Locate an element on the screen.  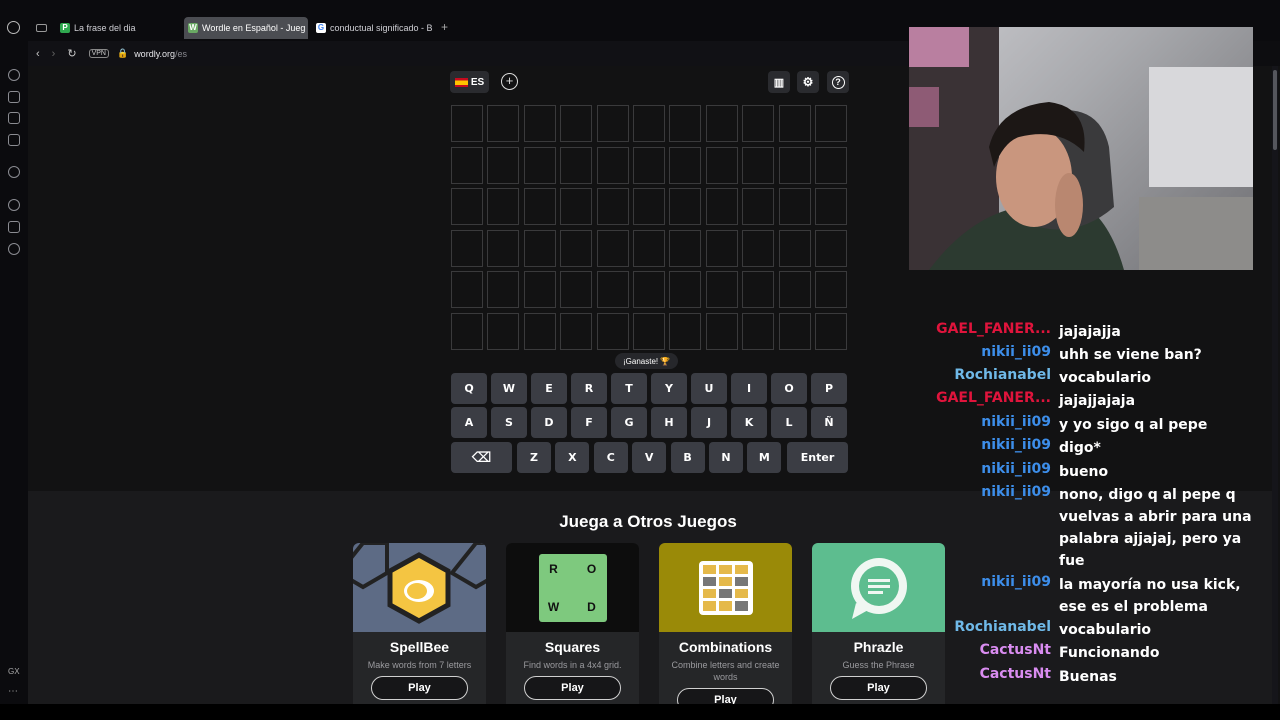
key-button: W is located at coordinates (509, 388).